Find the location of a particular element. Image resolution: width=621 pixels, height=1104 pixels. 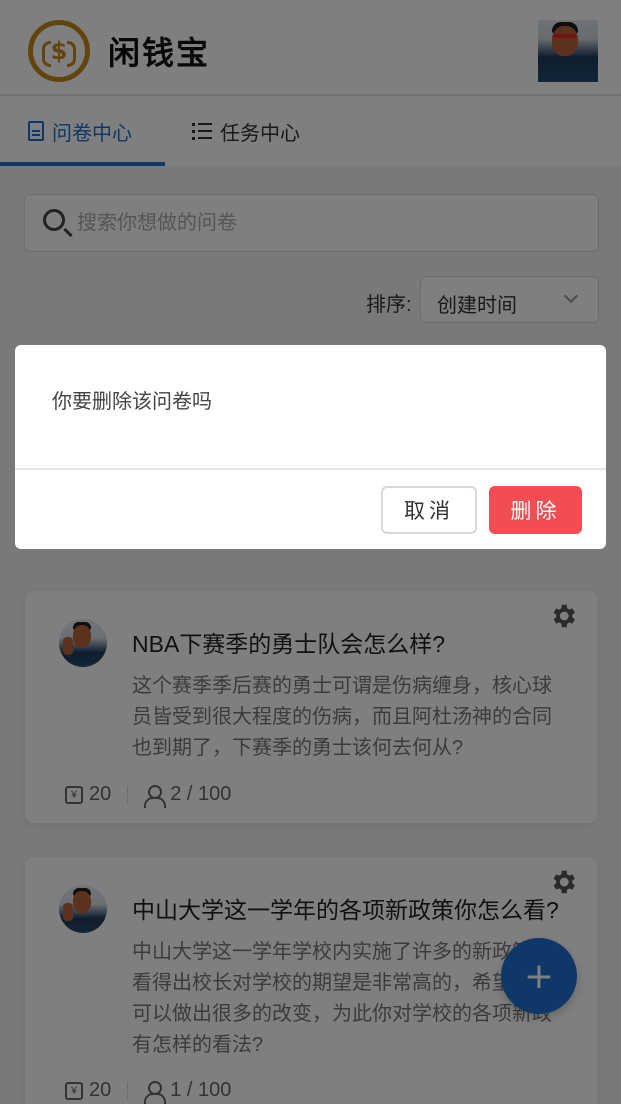

dialog-divider is located at coordinates (310, 469).